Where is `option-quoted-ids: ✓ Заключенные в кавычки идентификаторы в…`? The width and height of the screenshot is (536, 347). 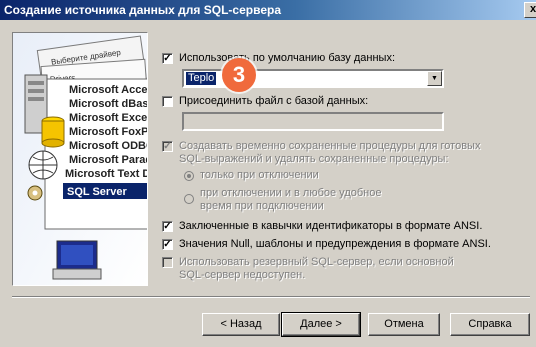 option-quoted-ids: ✓ Заключенные в кавычки идентификаторы в… is located at coordinates (322, 226).